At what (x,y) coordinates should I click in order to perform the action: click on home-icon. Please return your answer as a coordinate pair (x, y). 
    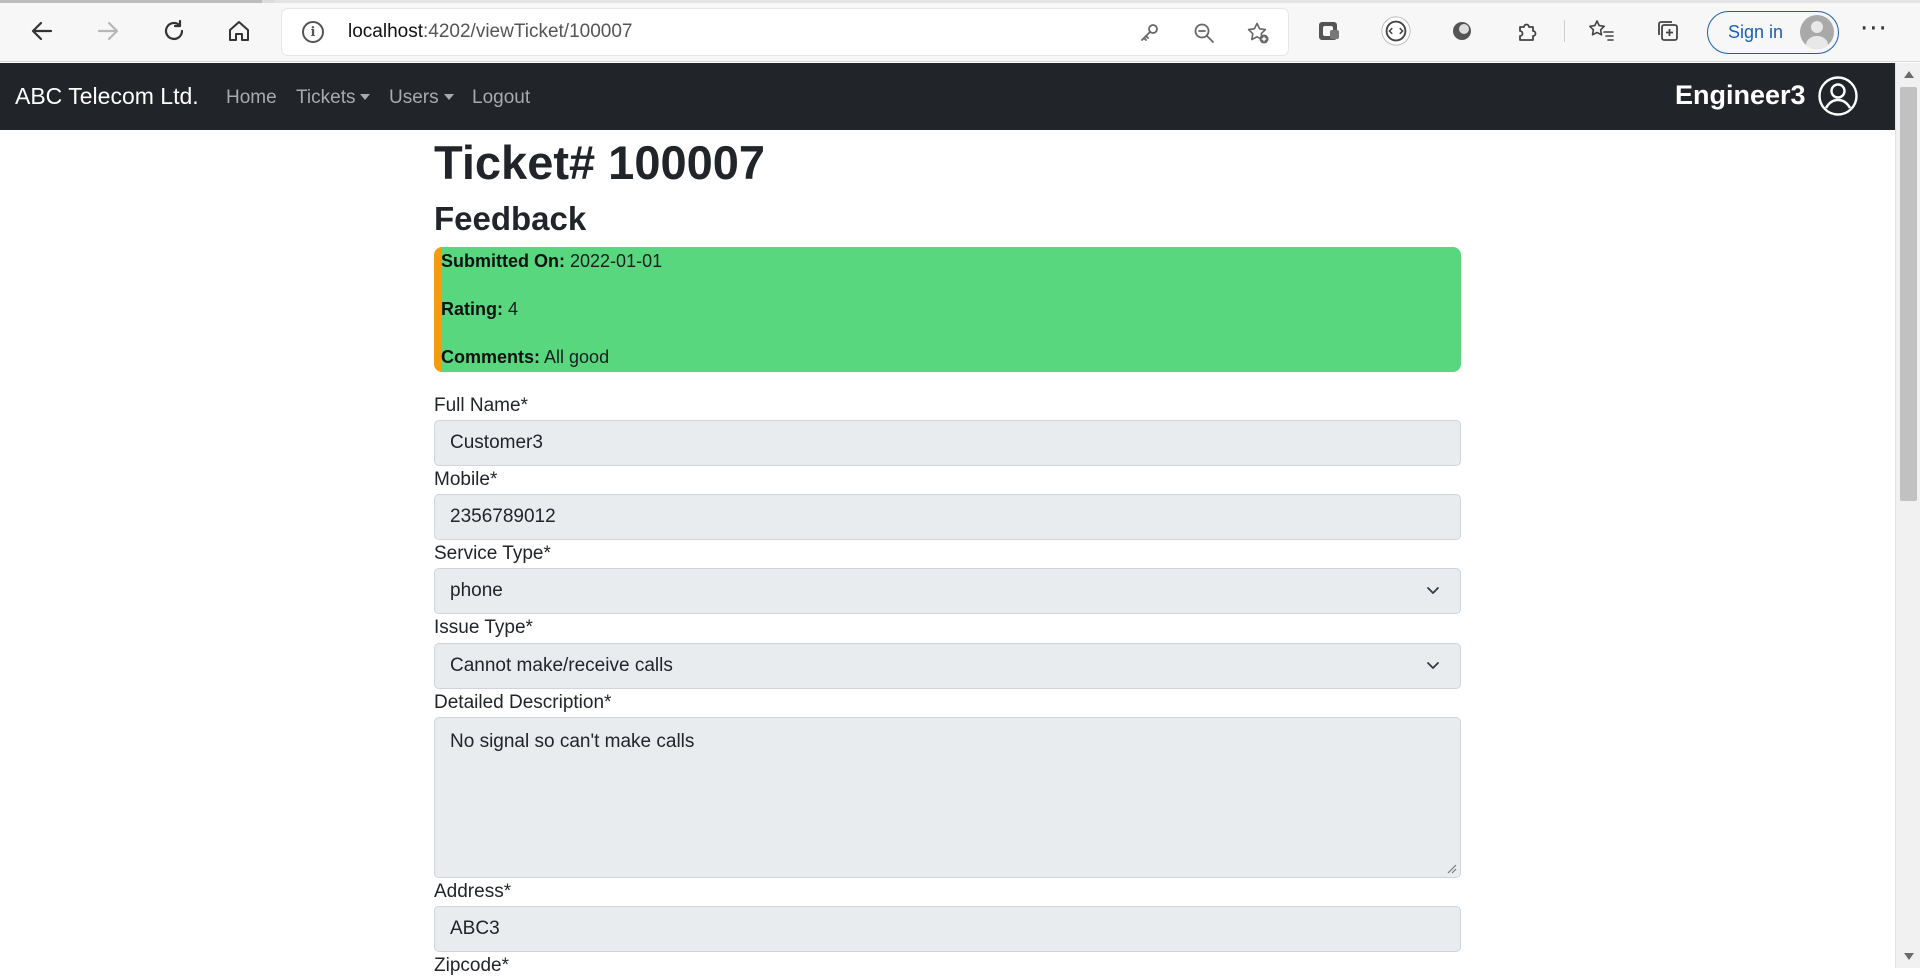
    Looking at the image, I should click on (239, 31).